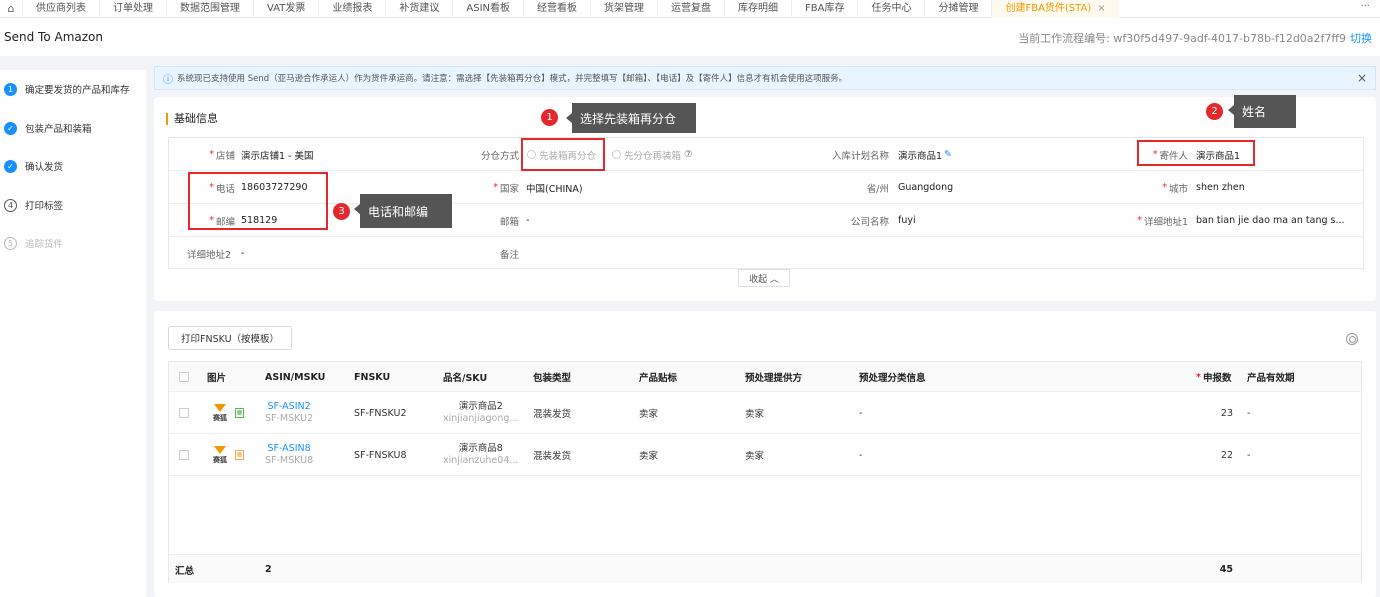  Describe the element at coordinates (230, 338) in the screenshot. I see `print-fnsku-button: 打印FNSKU（按模板）` at that location.